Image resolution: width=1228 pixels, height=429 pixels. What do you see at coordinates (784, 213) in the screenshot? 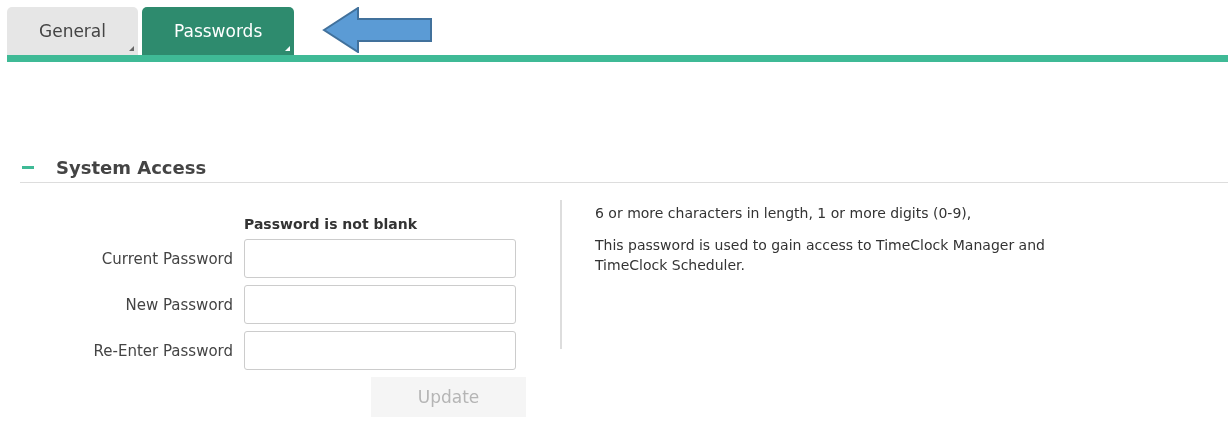
I see `help-text: 6 or more characters in length, 1 or more digits (0-9),` at bounding box center [784, 213].